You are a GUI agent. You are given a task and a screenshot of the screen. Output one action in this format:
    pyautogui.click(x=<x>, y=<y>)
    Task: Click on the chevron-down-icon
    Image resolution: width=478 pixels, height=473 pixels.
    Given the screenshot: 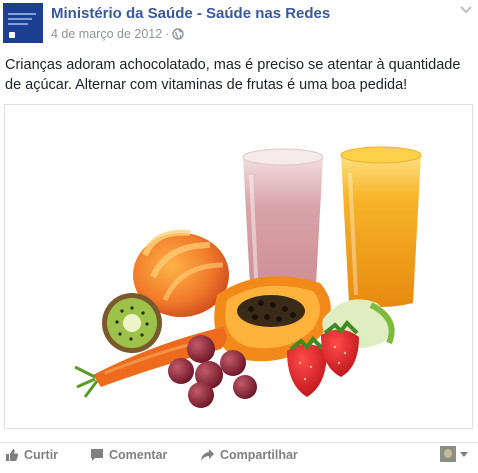 What is the action you would take?
    pyautogui.click(x=466, y=10)
    